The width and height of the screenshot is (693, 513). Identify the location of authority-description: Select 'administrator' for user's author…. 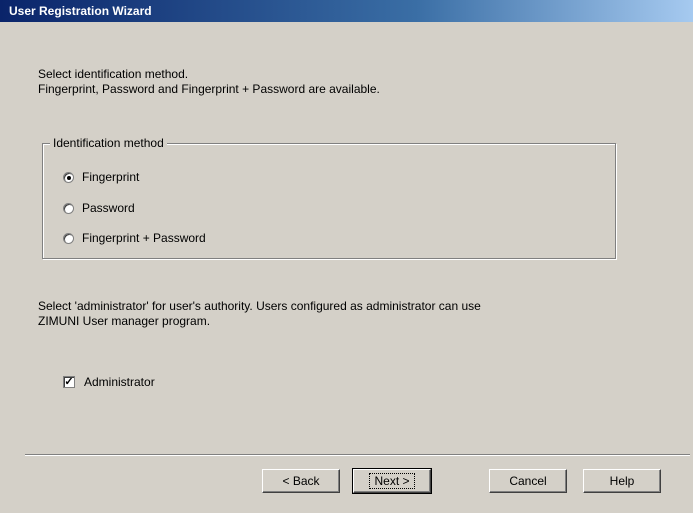
(259, 314).